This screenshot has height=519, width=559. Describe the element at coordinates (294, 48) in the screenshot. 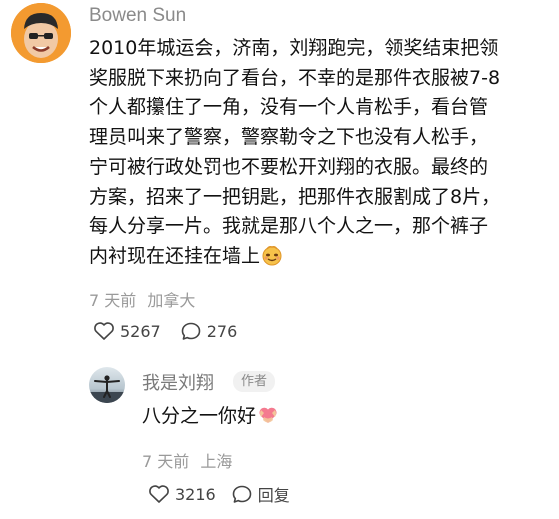

I see `comment-line: 2010年城运会，济南，刘翔跑完，领奖结束把领` at that location.